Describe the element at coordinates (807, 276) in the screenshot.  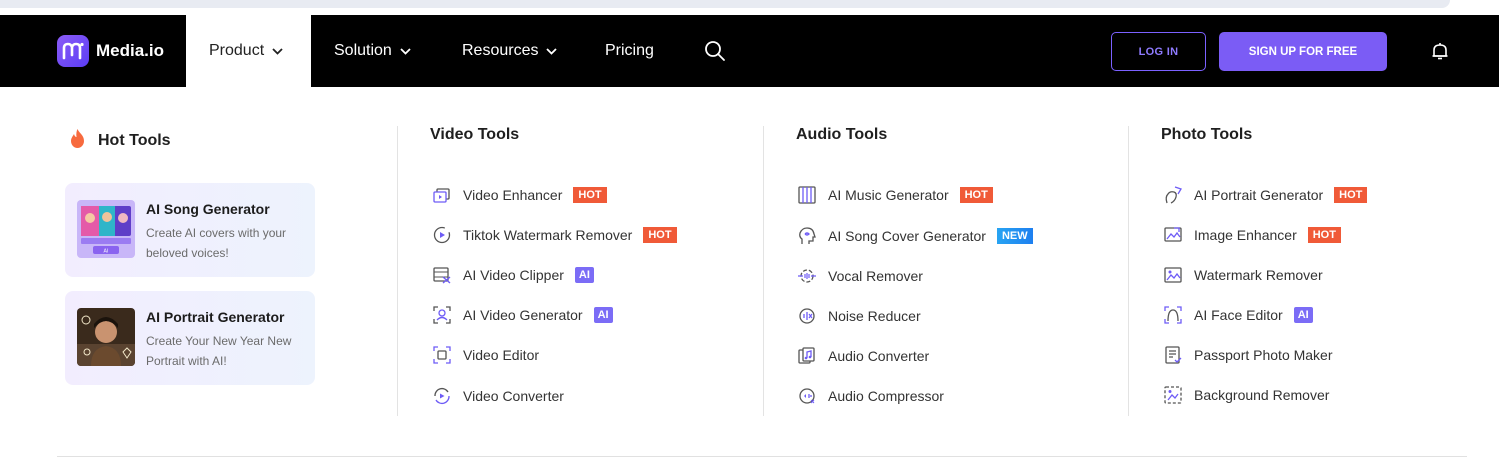
I see `vocal-remover-icon` at that location.